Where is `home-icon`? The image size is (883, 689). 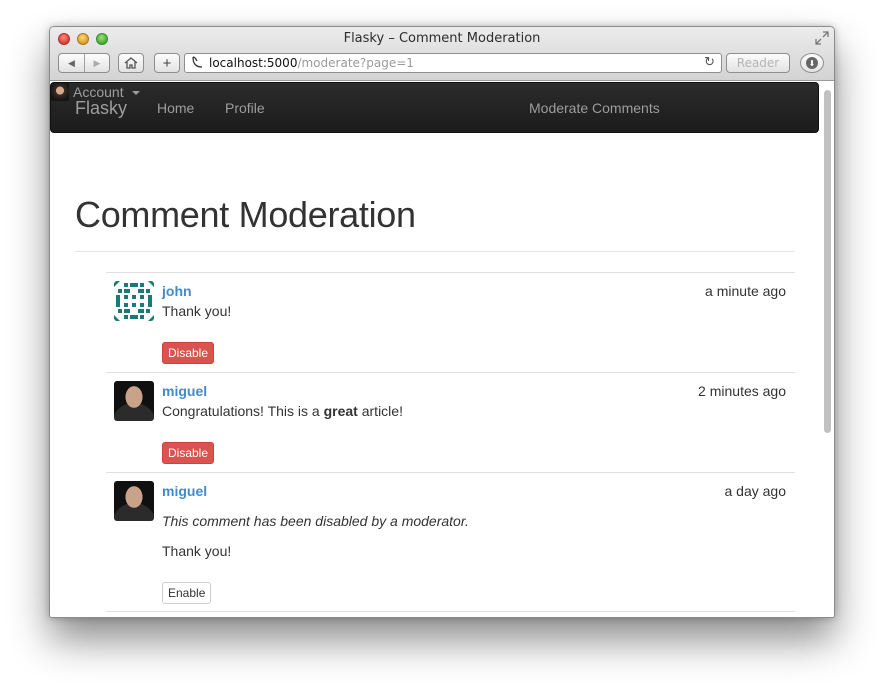
home-icon is located at coordinates (131, 63).